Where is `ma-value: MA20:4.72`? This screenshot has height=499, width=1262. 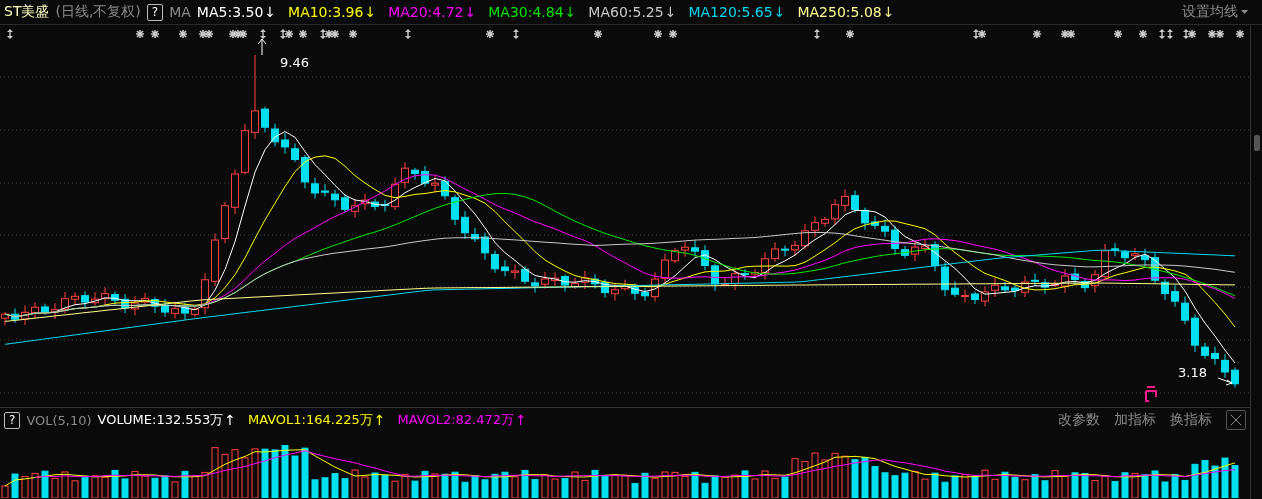 ma-value: MA20:4.72 is located at coordinates (426, 12).